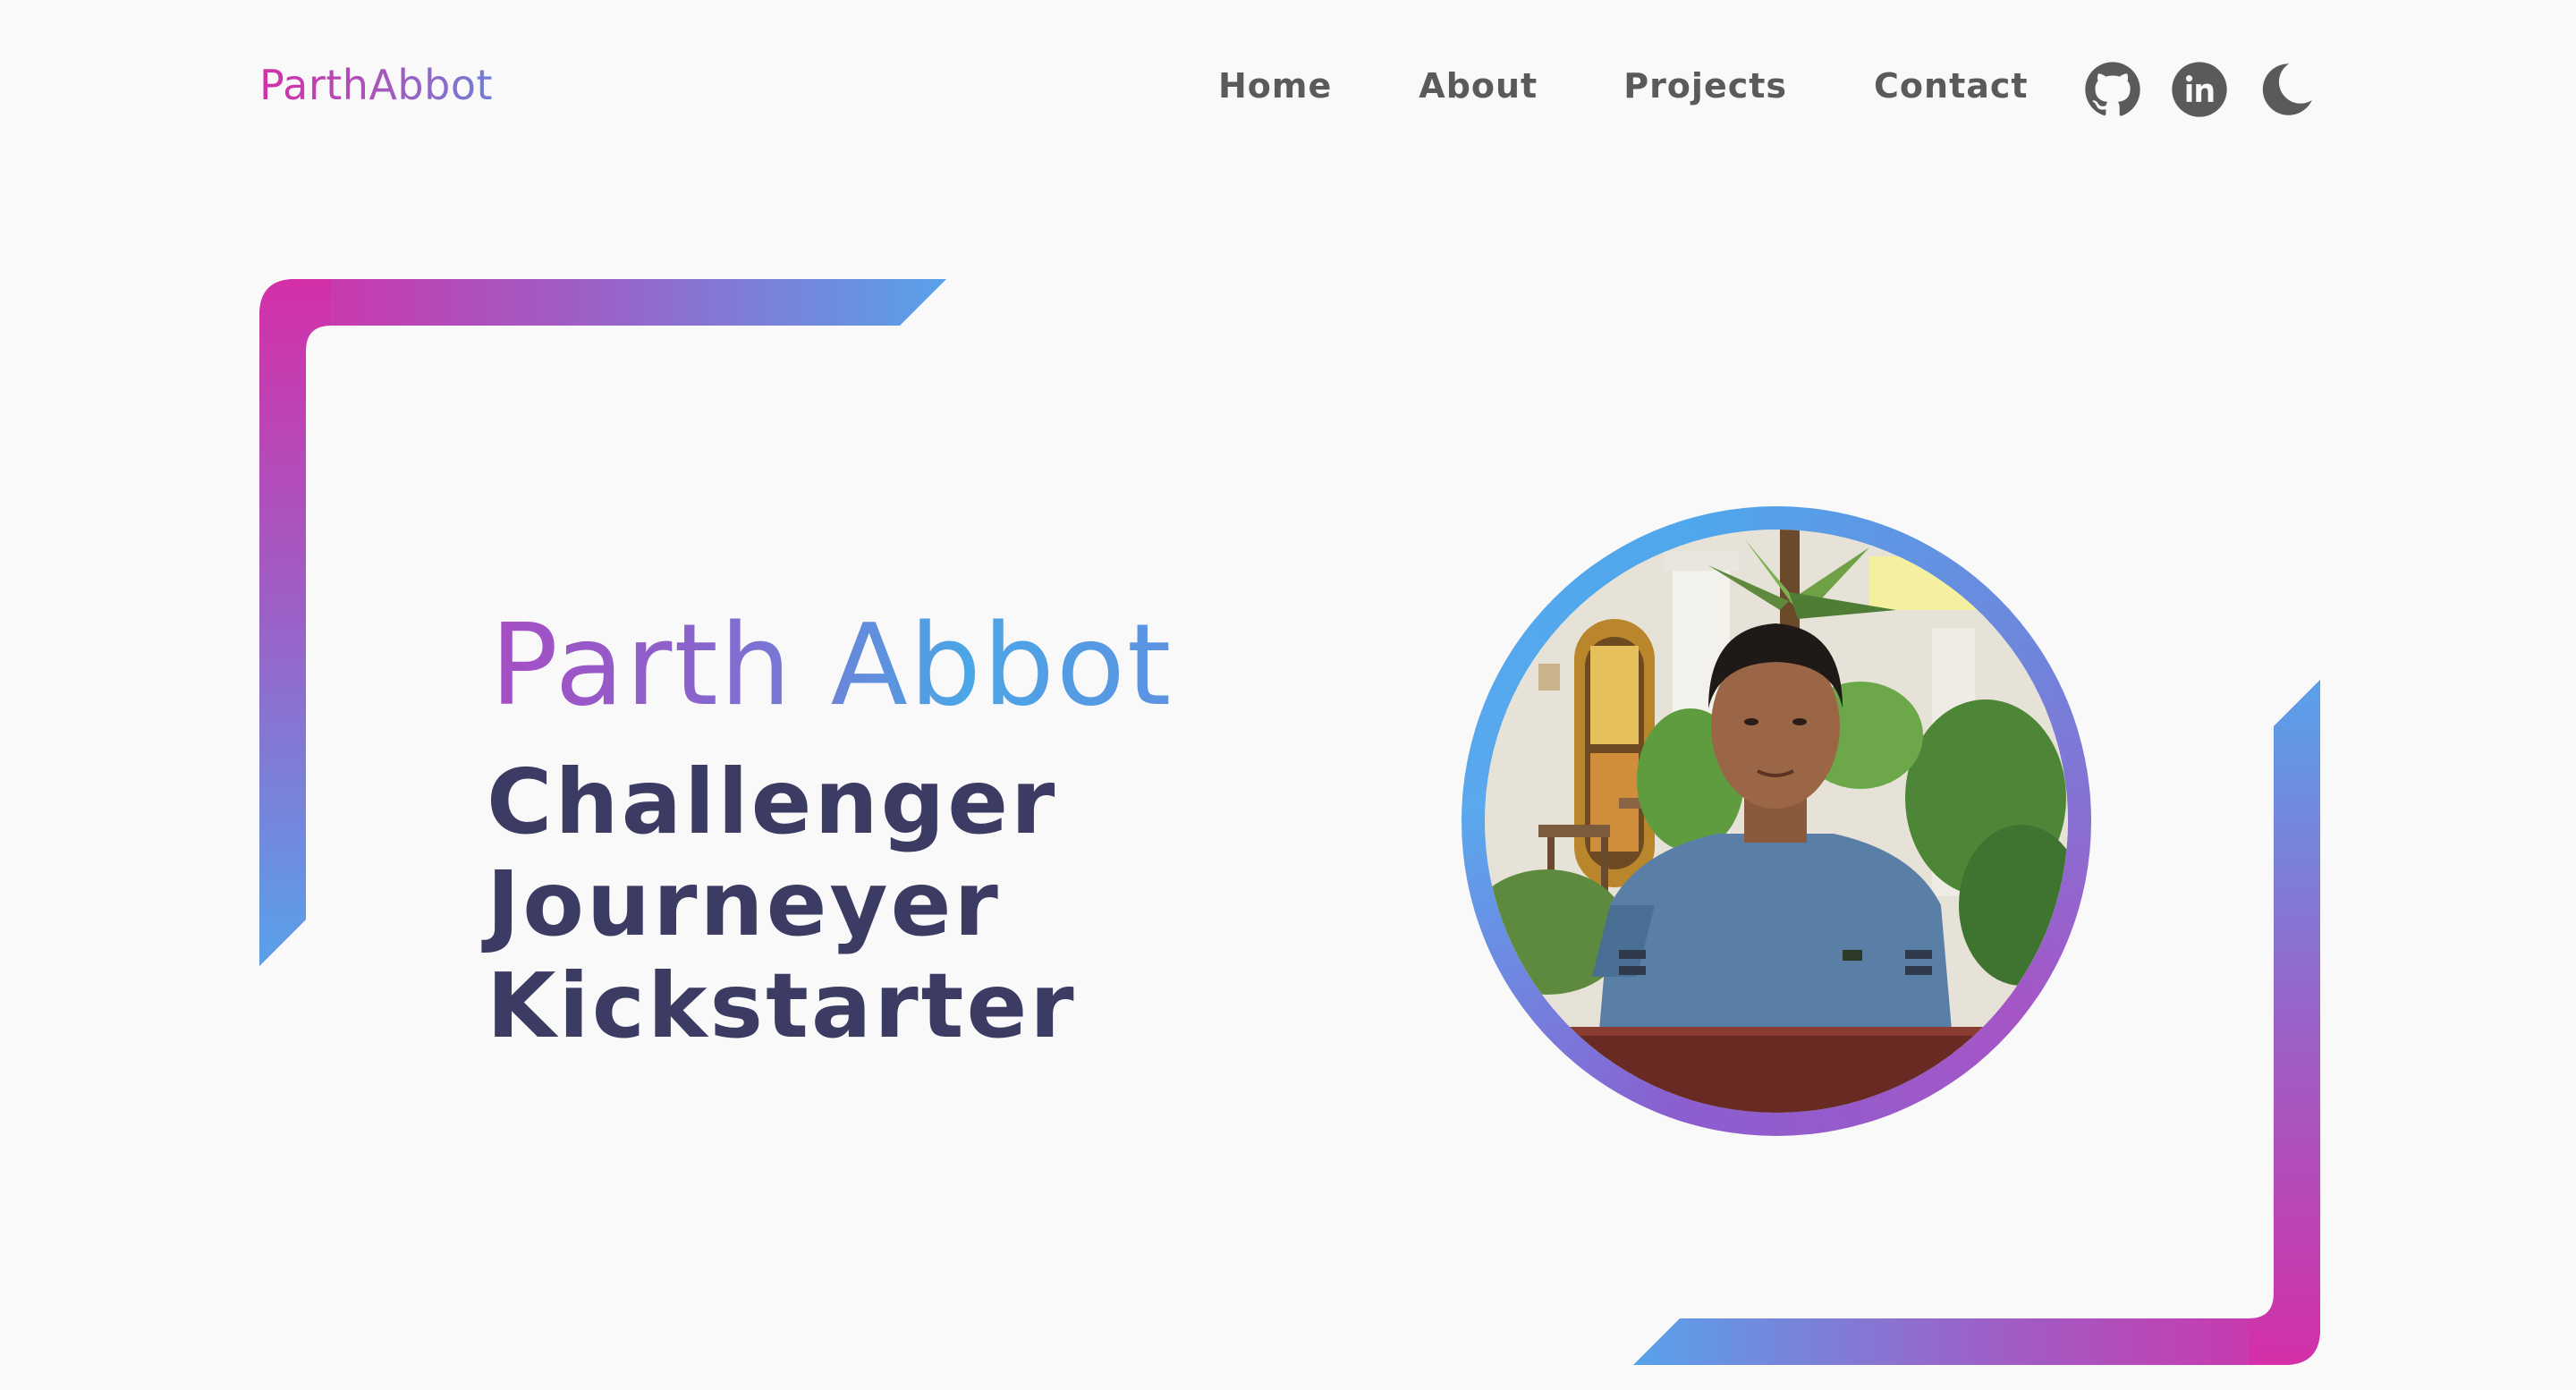 The height and width of the screenshot is (1390, 2576). I want to click on moon-icon, so click(2286, 89).